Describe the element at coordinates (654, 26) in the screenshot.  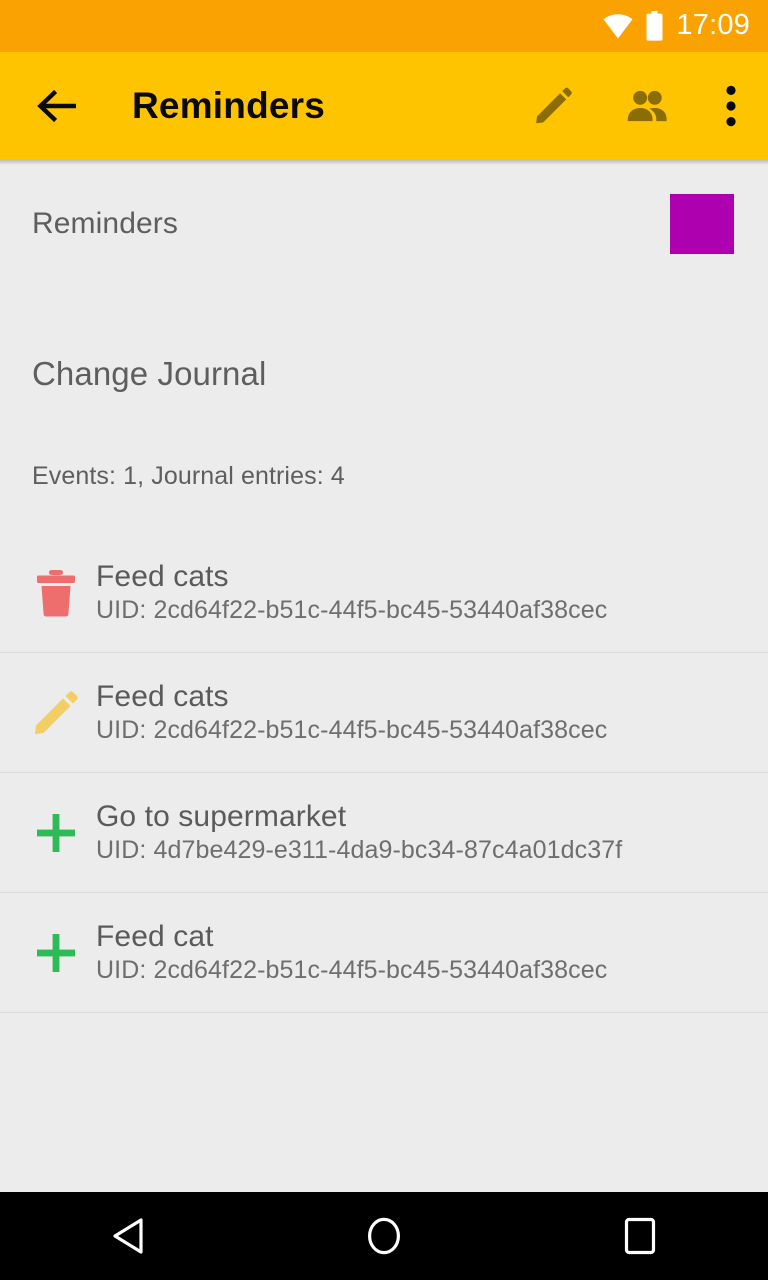
I see `battery-icon` at that location.